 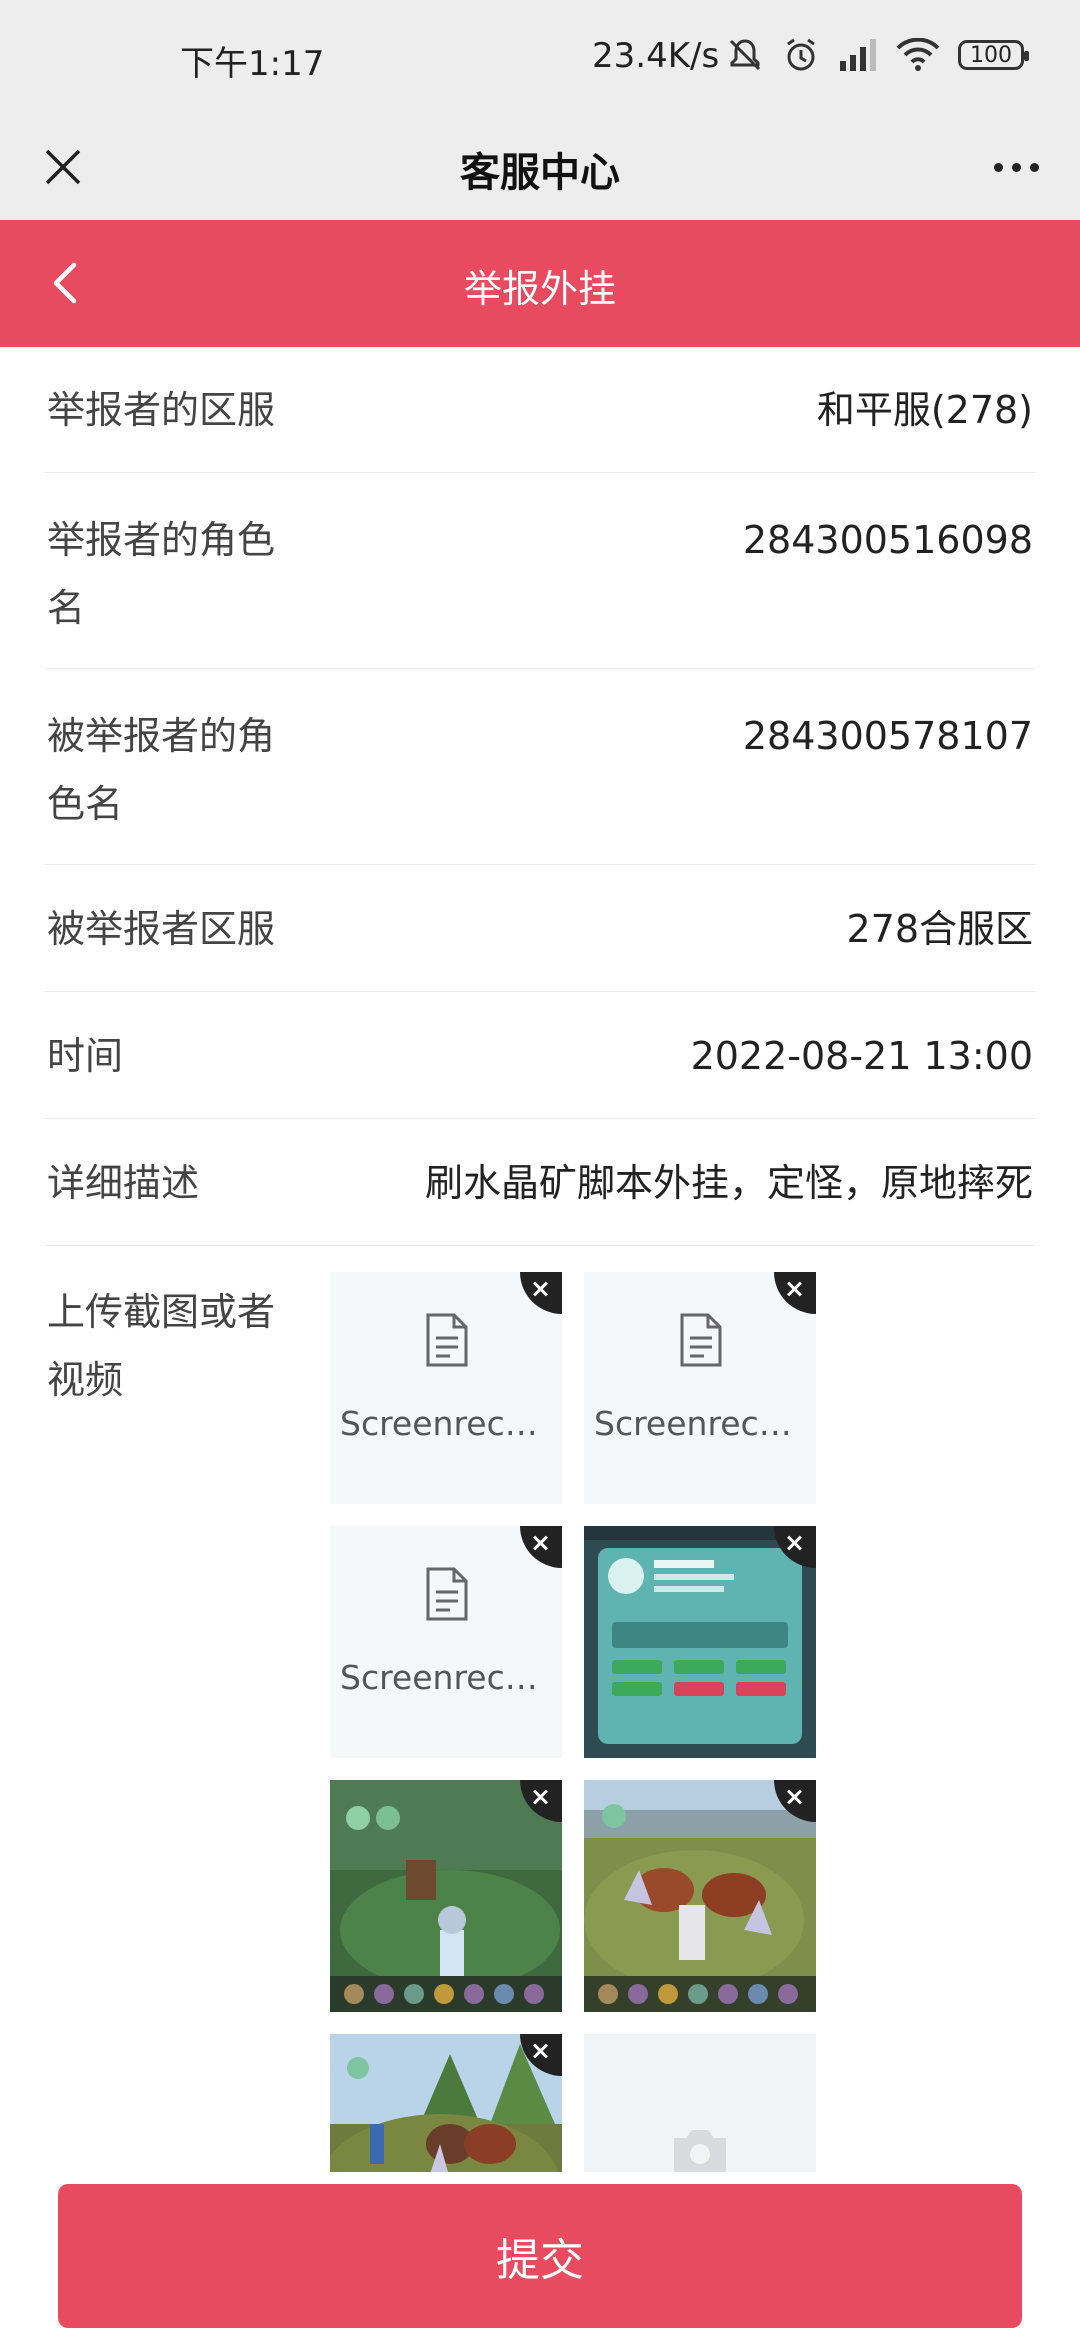 I want to click on row-value: 和平服(278), so click(x=924, y=410).